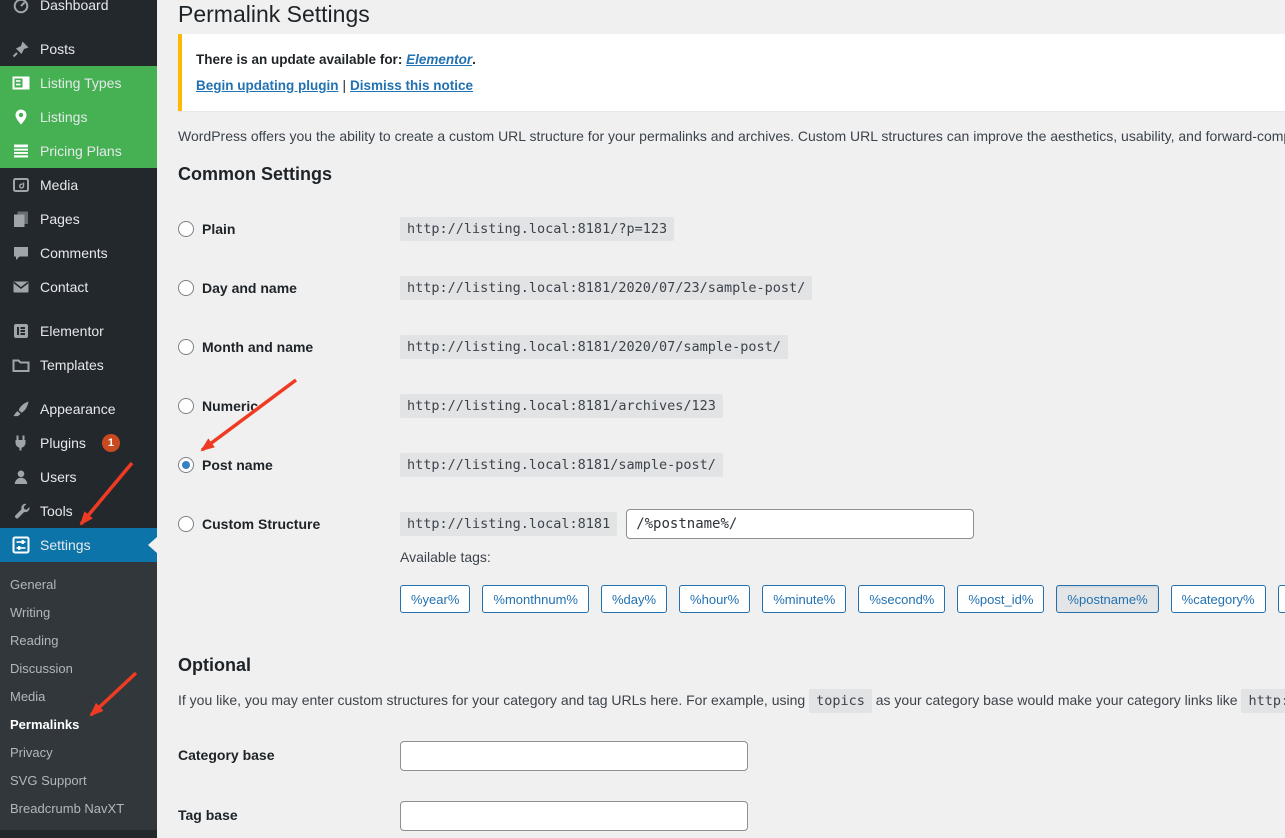 This screenshot has height=838, width=1285. Describe the element at coordinates (78, 409) in the screenshot. I see `sidebar-item-appearance: Appearance` at that location.